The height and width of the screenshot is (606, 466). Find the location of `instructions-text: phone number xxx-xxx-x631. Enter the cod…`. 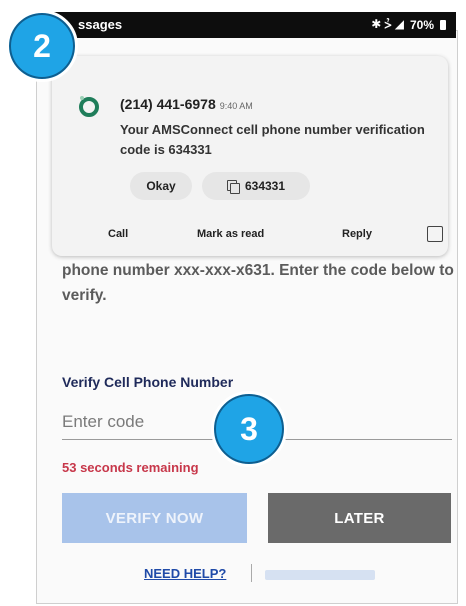

instructions-text: phone number xxx-xxx-x631. Enter the cod… is located at coordinates (258, 283).